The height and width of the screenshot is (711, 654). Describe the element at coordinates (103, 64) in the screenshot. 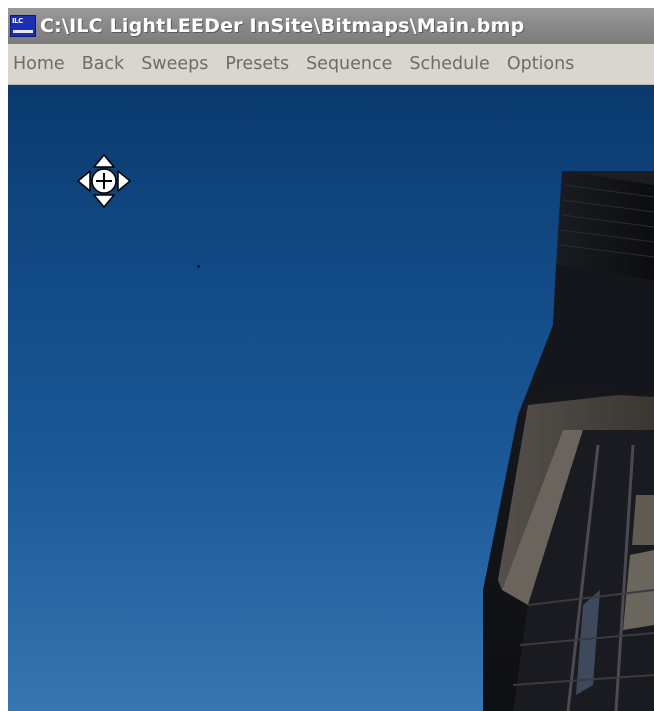

I see `menu-back: Back` at that location.